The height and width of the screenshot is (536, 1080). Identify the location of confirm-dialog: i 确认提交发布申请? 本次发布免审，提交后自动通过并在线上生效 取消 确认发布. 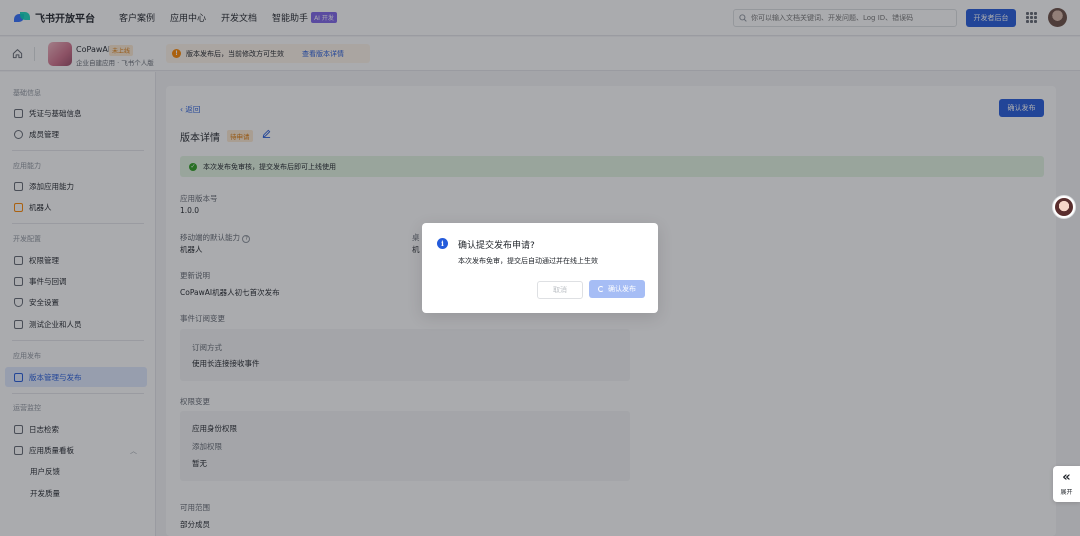
(540, 268).